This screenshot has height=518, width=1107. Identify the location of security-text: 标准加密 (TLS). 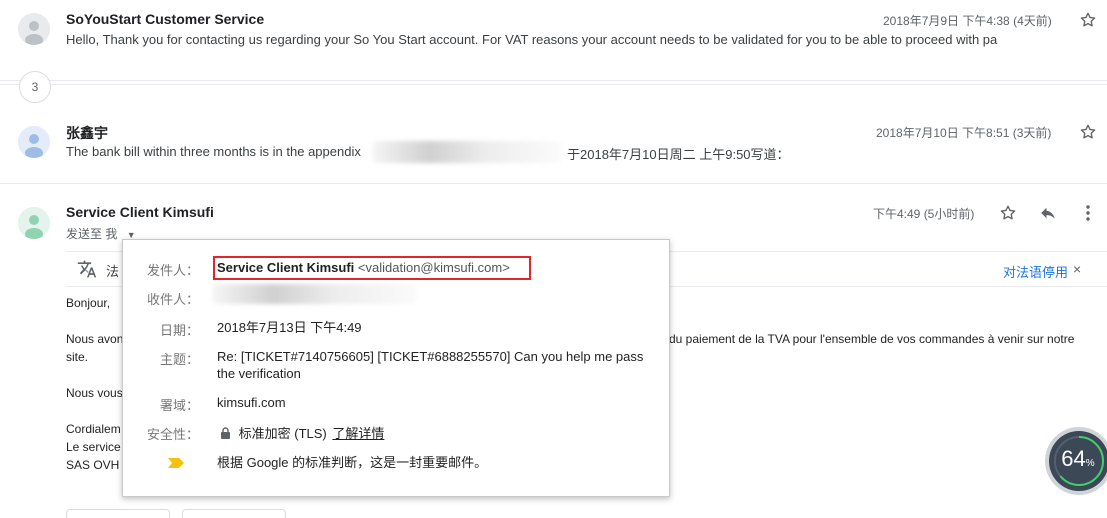
(282, 433).